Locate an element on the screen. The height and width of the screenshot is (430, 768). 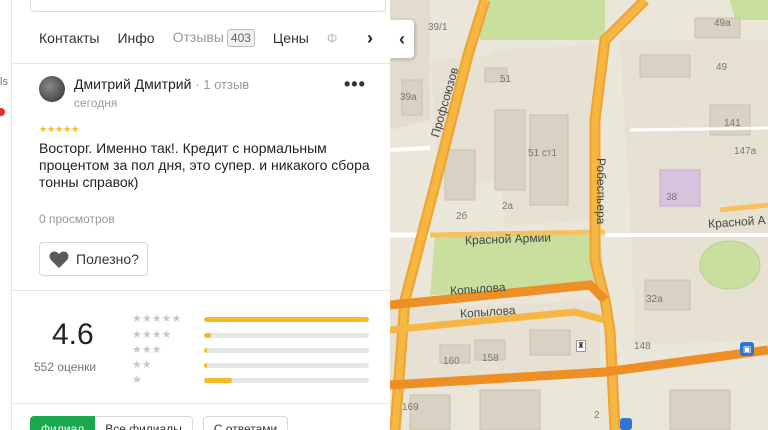
tab-reviews-label: Отзывы is located at coordinates (198, 37).